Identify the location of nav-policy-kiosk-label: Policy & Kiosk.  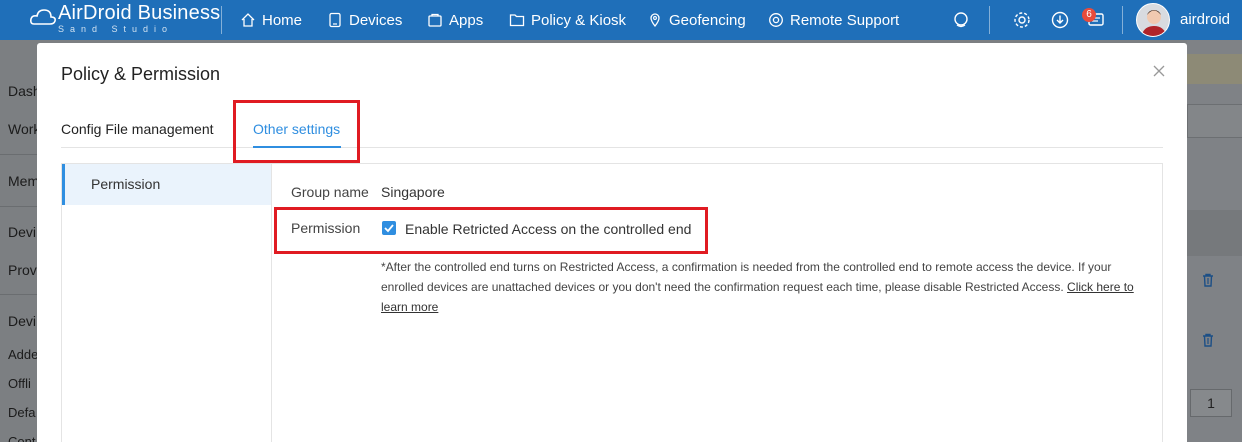
(579, 20).